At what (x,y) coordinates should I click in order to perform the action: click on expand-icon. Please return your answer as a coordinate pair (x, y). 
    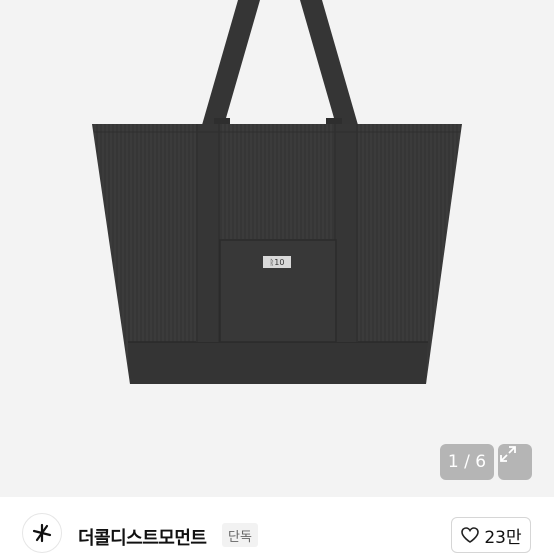
    Looking at the image, I should click on (508, 454).